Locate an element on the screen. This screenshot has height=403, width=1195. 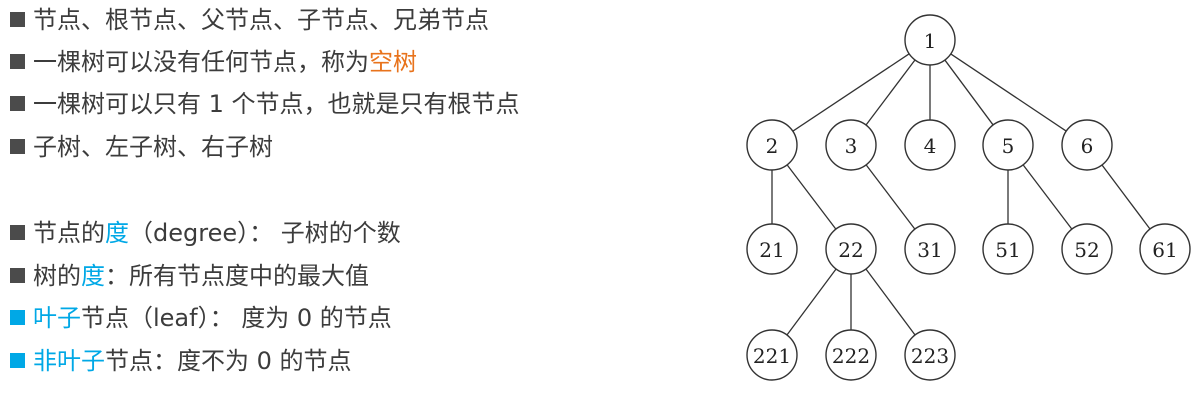
tree-node: 1 is located at coordinates (930, 40).